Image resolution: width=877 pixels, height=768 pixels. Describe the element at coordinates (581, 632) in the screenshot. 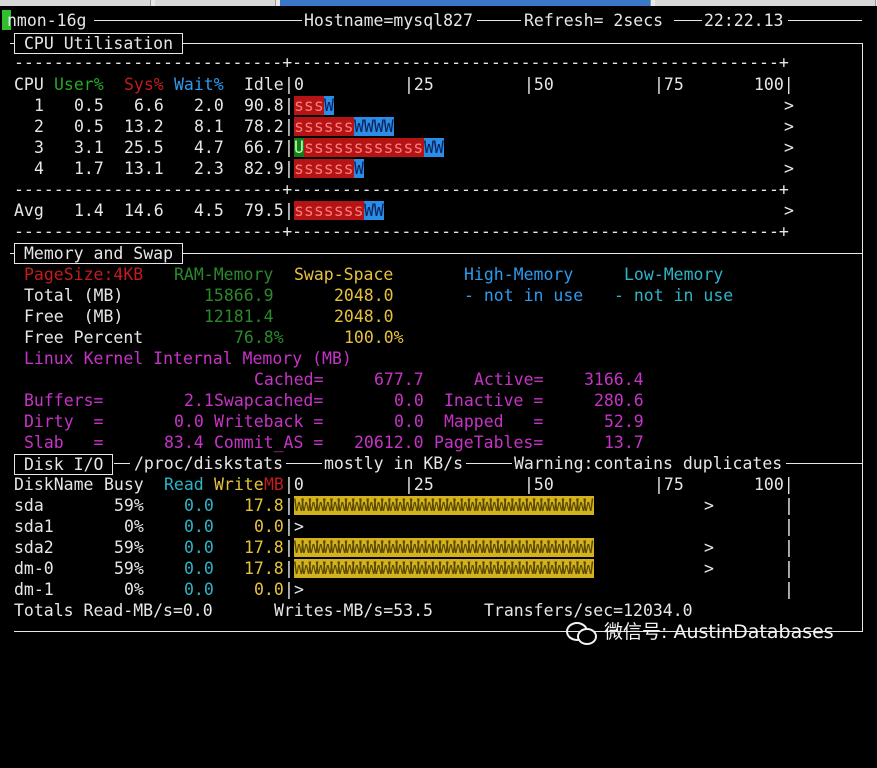

I see `wechat-icon` at that location.